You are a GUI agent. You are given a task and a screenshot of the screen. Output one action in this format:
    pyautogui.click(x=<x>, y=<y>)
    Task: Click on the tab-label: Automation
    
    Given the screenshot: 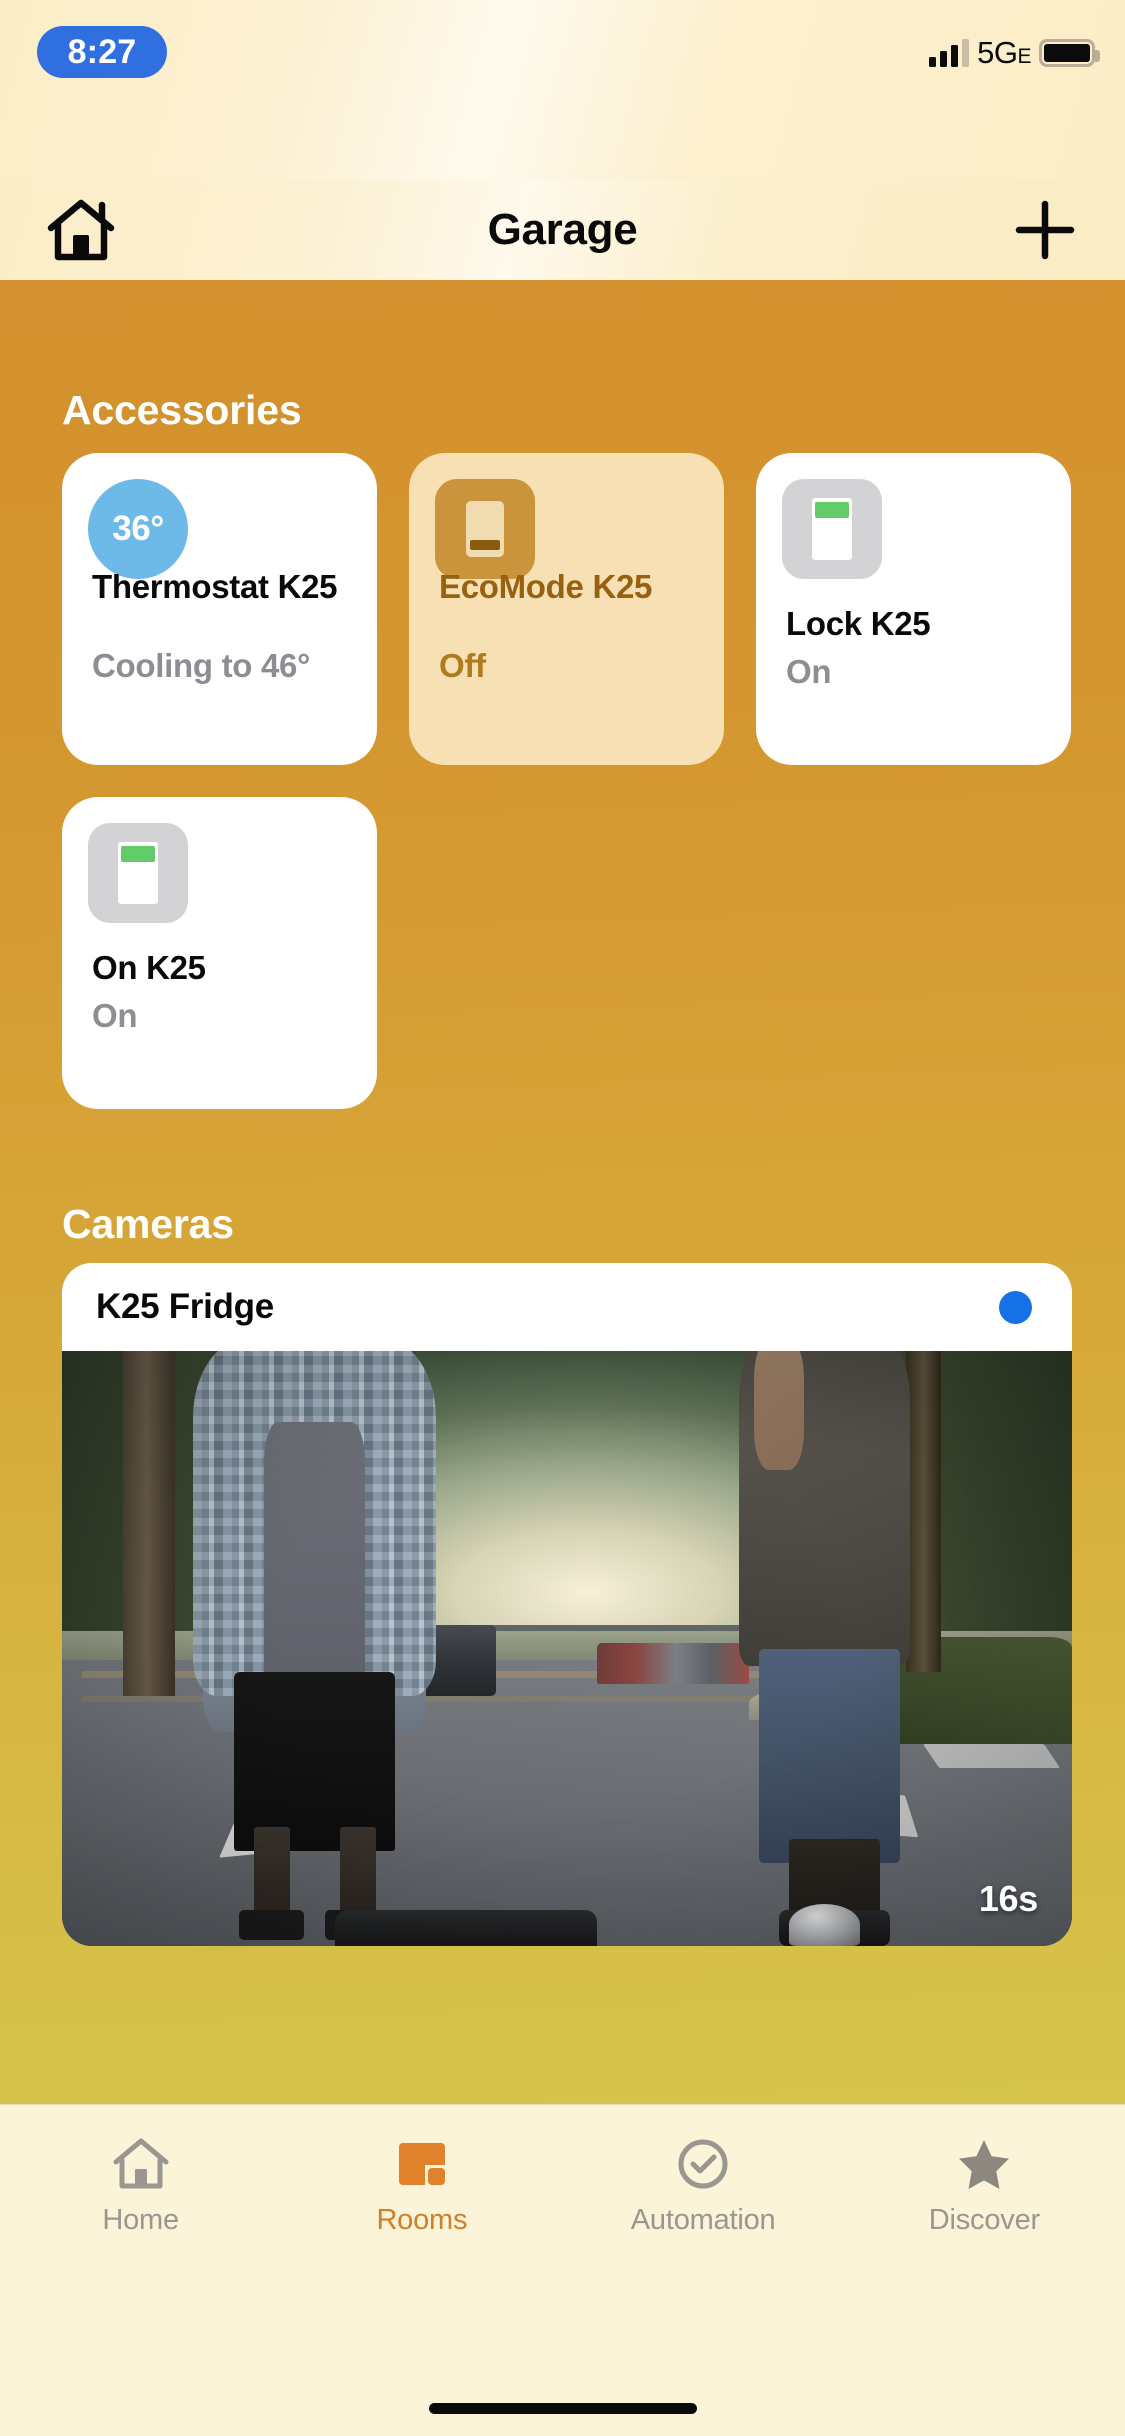 What is the action you would take?
    pyautogui.click(x=703, y=2220)
    